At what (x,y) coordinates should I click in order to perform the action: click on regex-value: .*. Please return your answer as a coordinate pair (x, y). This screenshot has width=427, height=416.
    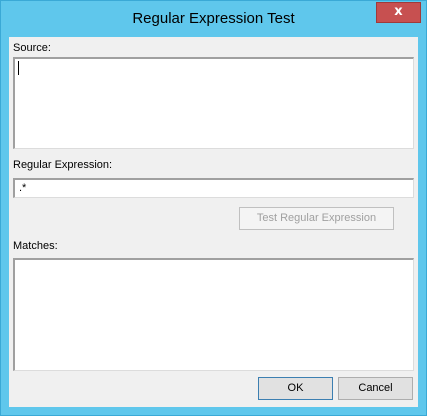
    Looking at the image, I should click on (23, 188).